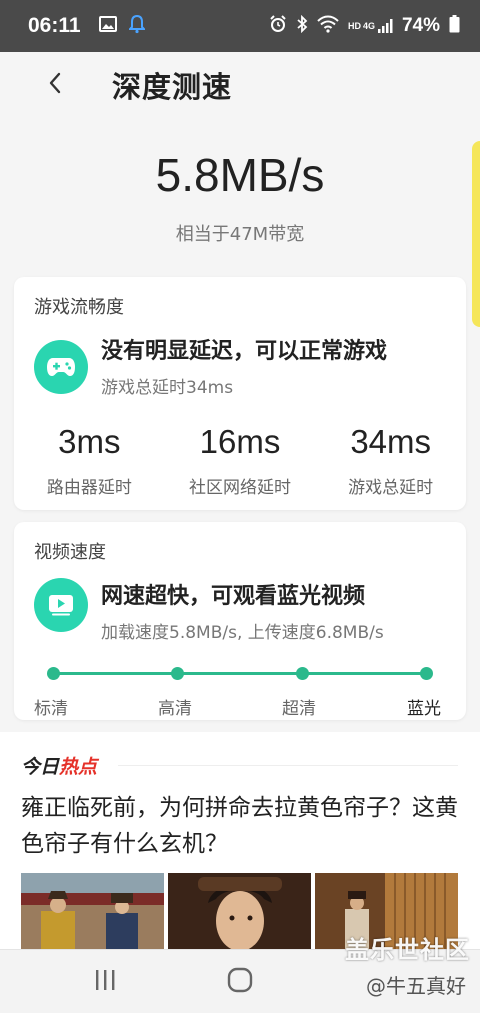  I want to click on quality-label-hd: 高清, so click(175, 709).